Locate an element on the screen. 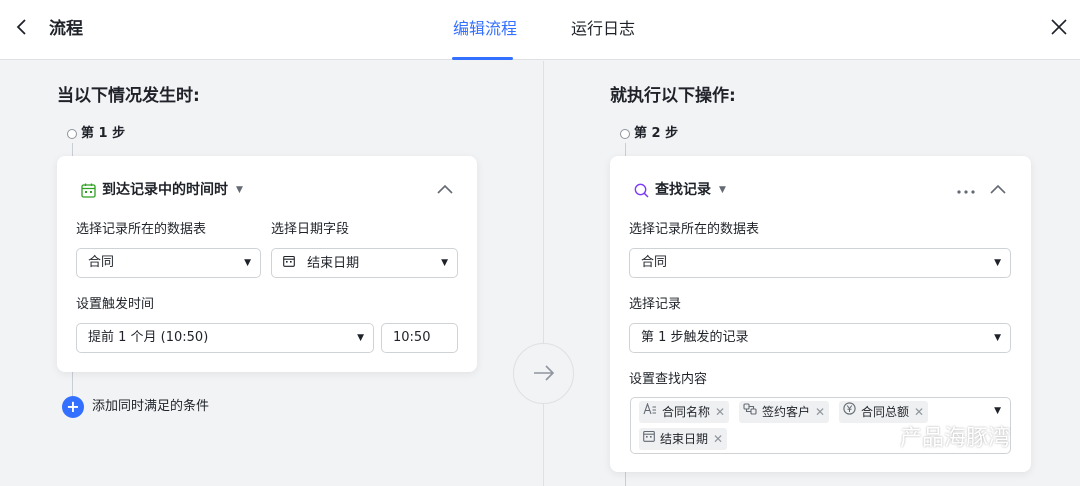 This screenshot has width=1080, height=486. trigger-time-value: 提前 1 个月 (10:50) is located at coordinates (148, 337).